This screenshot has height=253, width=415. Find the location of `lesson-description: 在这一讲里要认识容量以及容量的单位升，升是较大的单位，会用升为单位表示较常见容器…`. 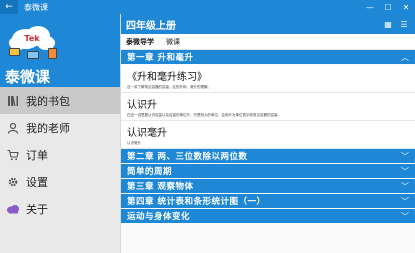

lesson-description: 在这一讲里要认识容量以及容量的单位升，升是较大的单位，会用升为单位表示较常见容器… is located at coordinates (204, 115).